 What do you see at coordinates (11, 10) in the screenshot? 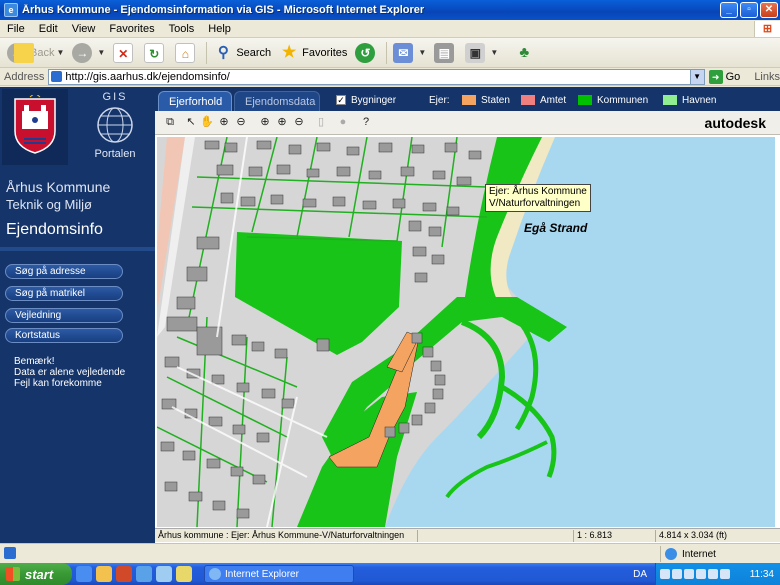
I see `ie-icon: e` at bounding box center [11, 10].